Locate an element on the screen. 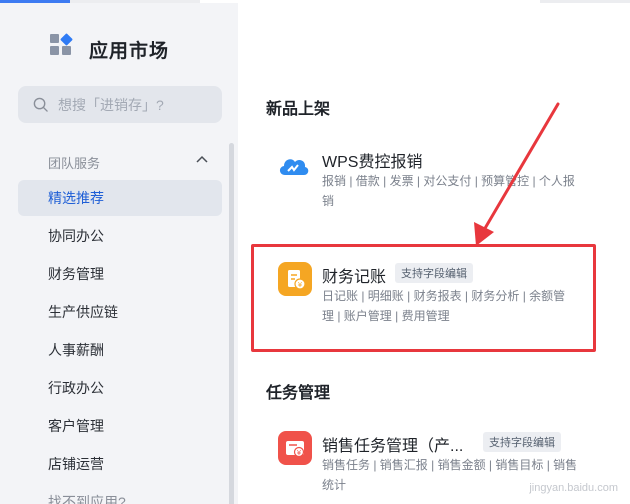 The height and width of the screenshot is (504, 630). sidebar-item-supply-chain: 生产供应链 is located at coordinates (120, 312).